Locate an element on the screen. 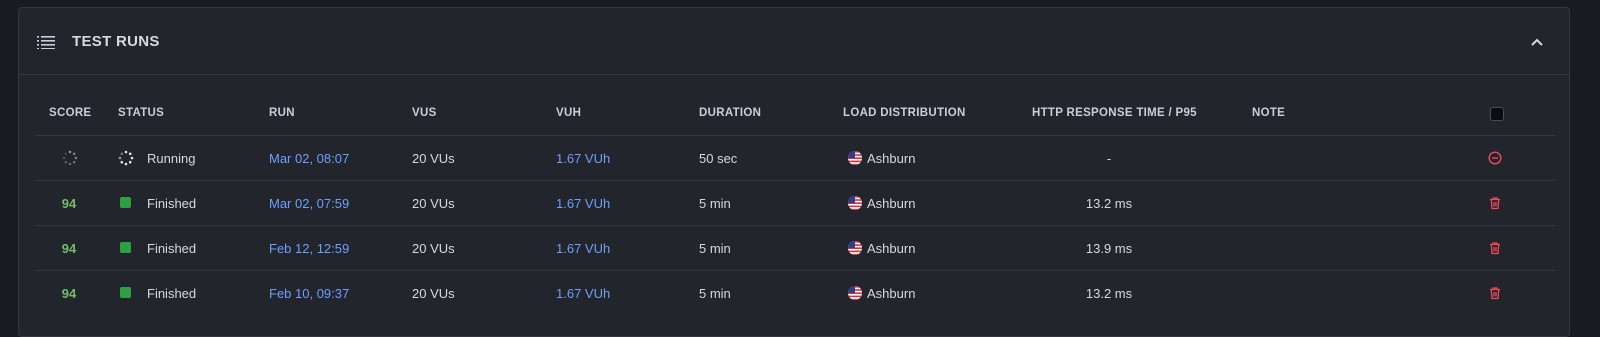 The width and height of the screenshot is (1600, 337). list-icon is located at coordinates (46, 42).